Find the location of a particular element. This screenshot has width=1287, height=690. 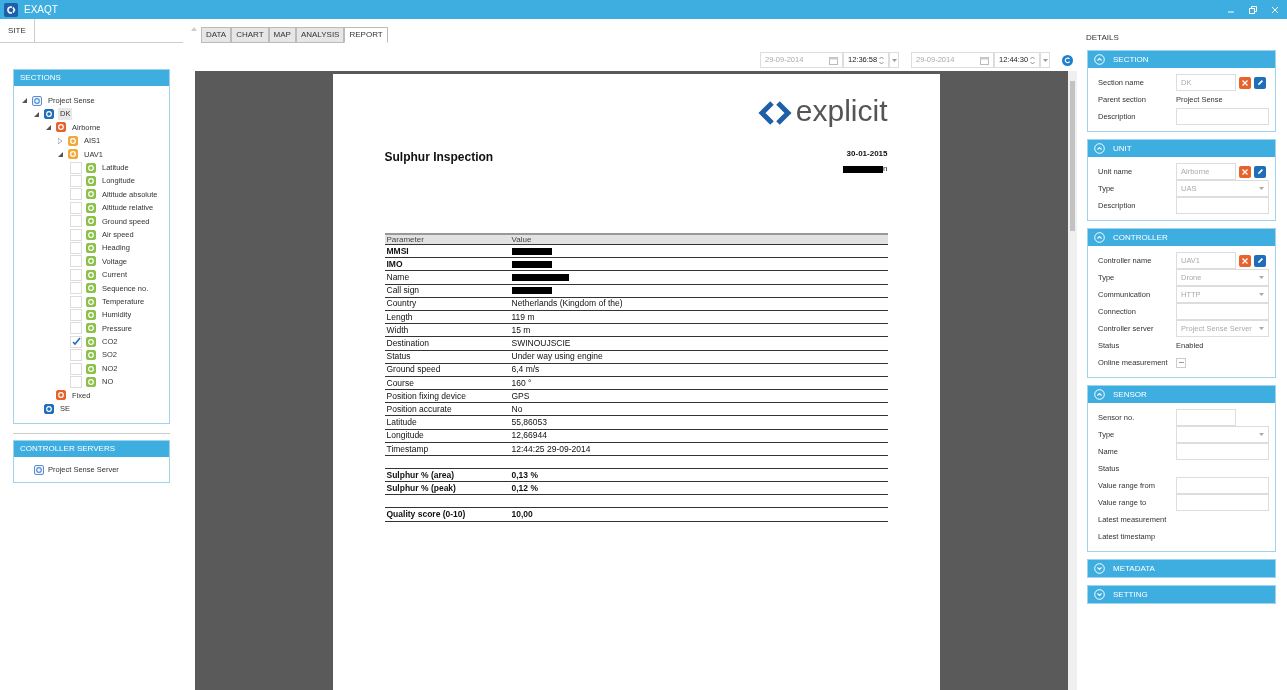

table-cell-text: Timestamp is located at coordinates (407, 449).